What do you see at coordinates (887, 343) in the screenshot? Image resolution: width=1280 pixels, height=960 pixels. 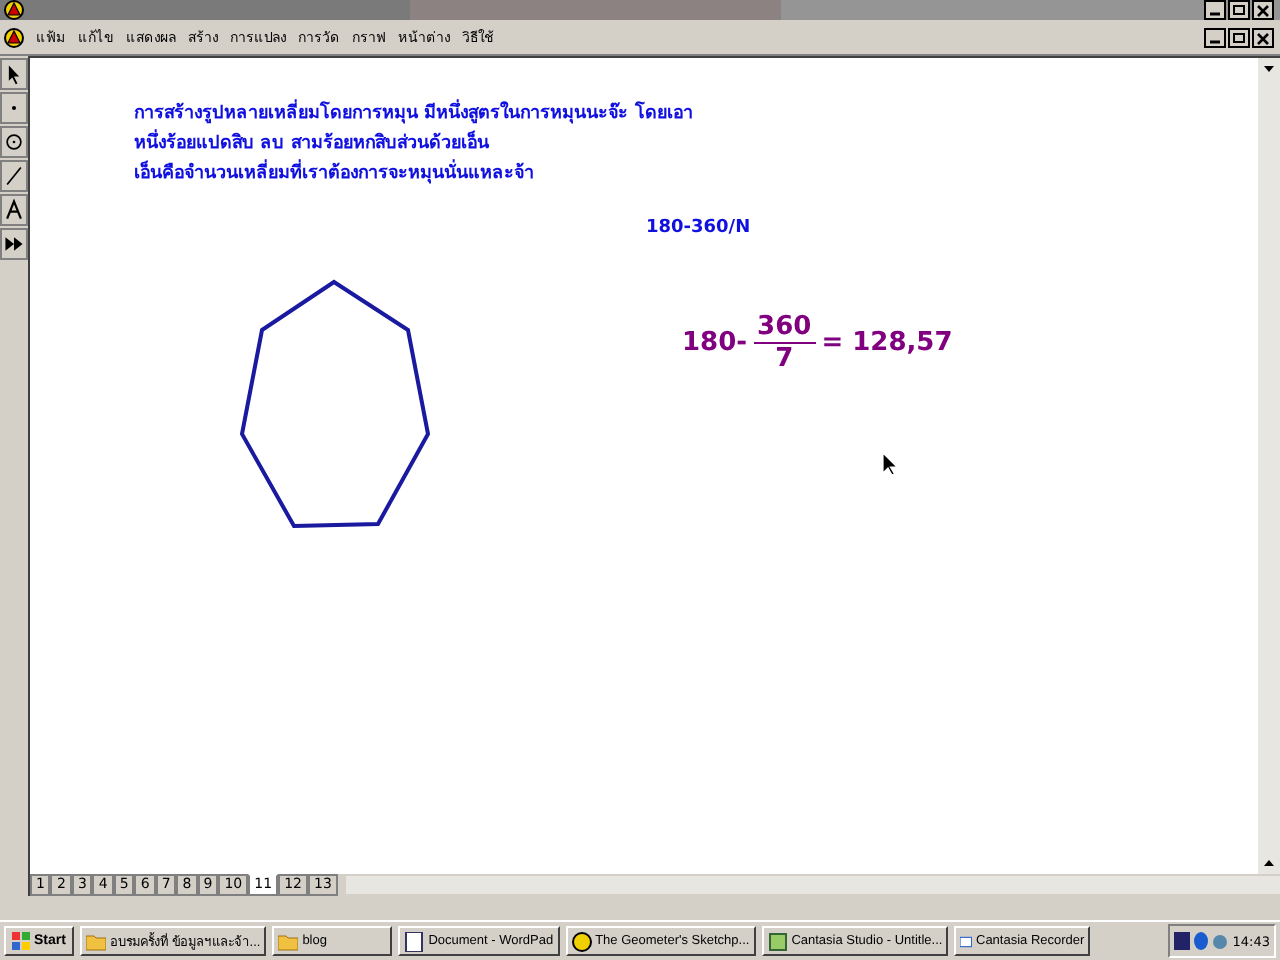 I see `equation-result: = 128,57` at bounding box center [887, 343].